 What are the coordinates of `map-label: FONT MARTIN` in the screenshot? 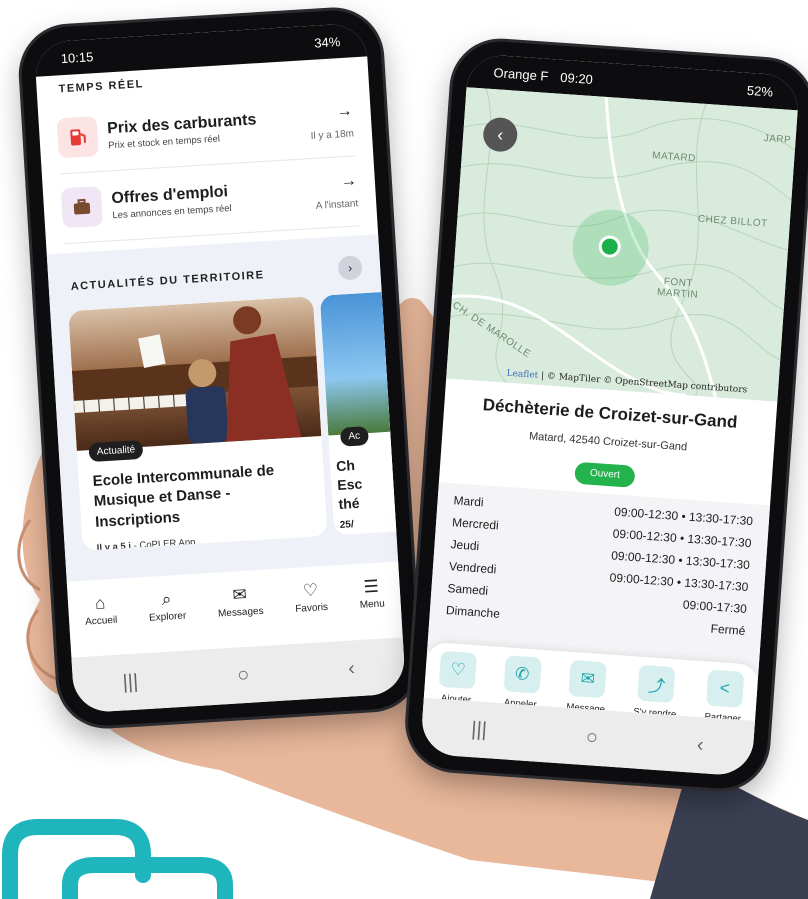 It's located at (677, 288).